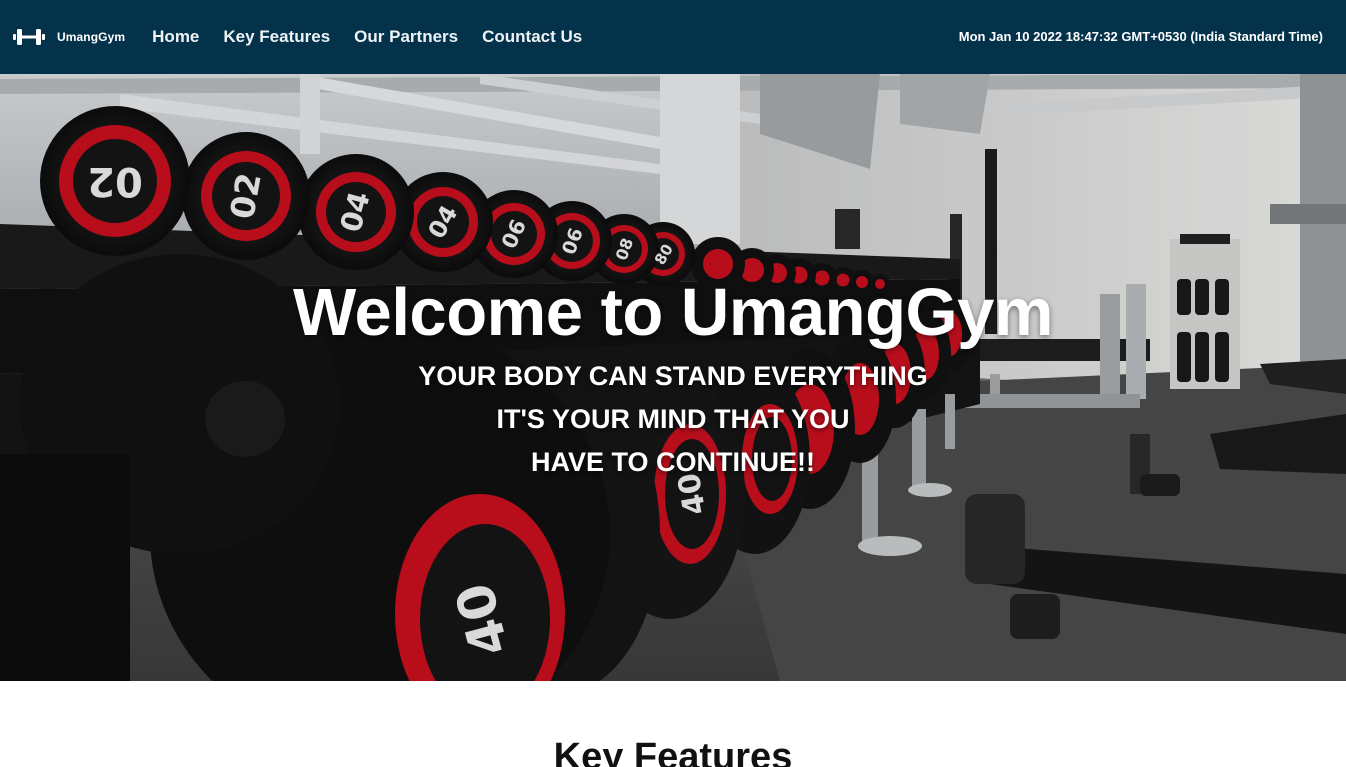  Describe the element at coordinates (672, 462) in the screenshot. I see `hero-tagline-line-3: HAVE TO CONTINUE!!` at that location.